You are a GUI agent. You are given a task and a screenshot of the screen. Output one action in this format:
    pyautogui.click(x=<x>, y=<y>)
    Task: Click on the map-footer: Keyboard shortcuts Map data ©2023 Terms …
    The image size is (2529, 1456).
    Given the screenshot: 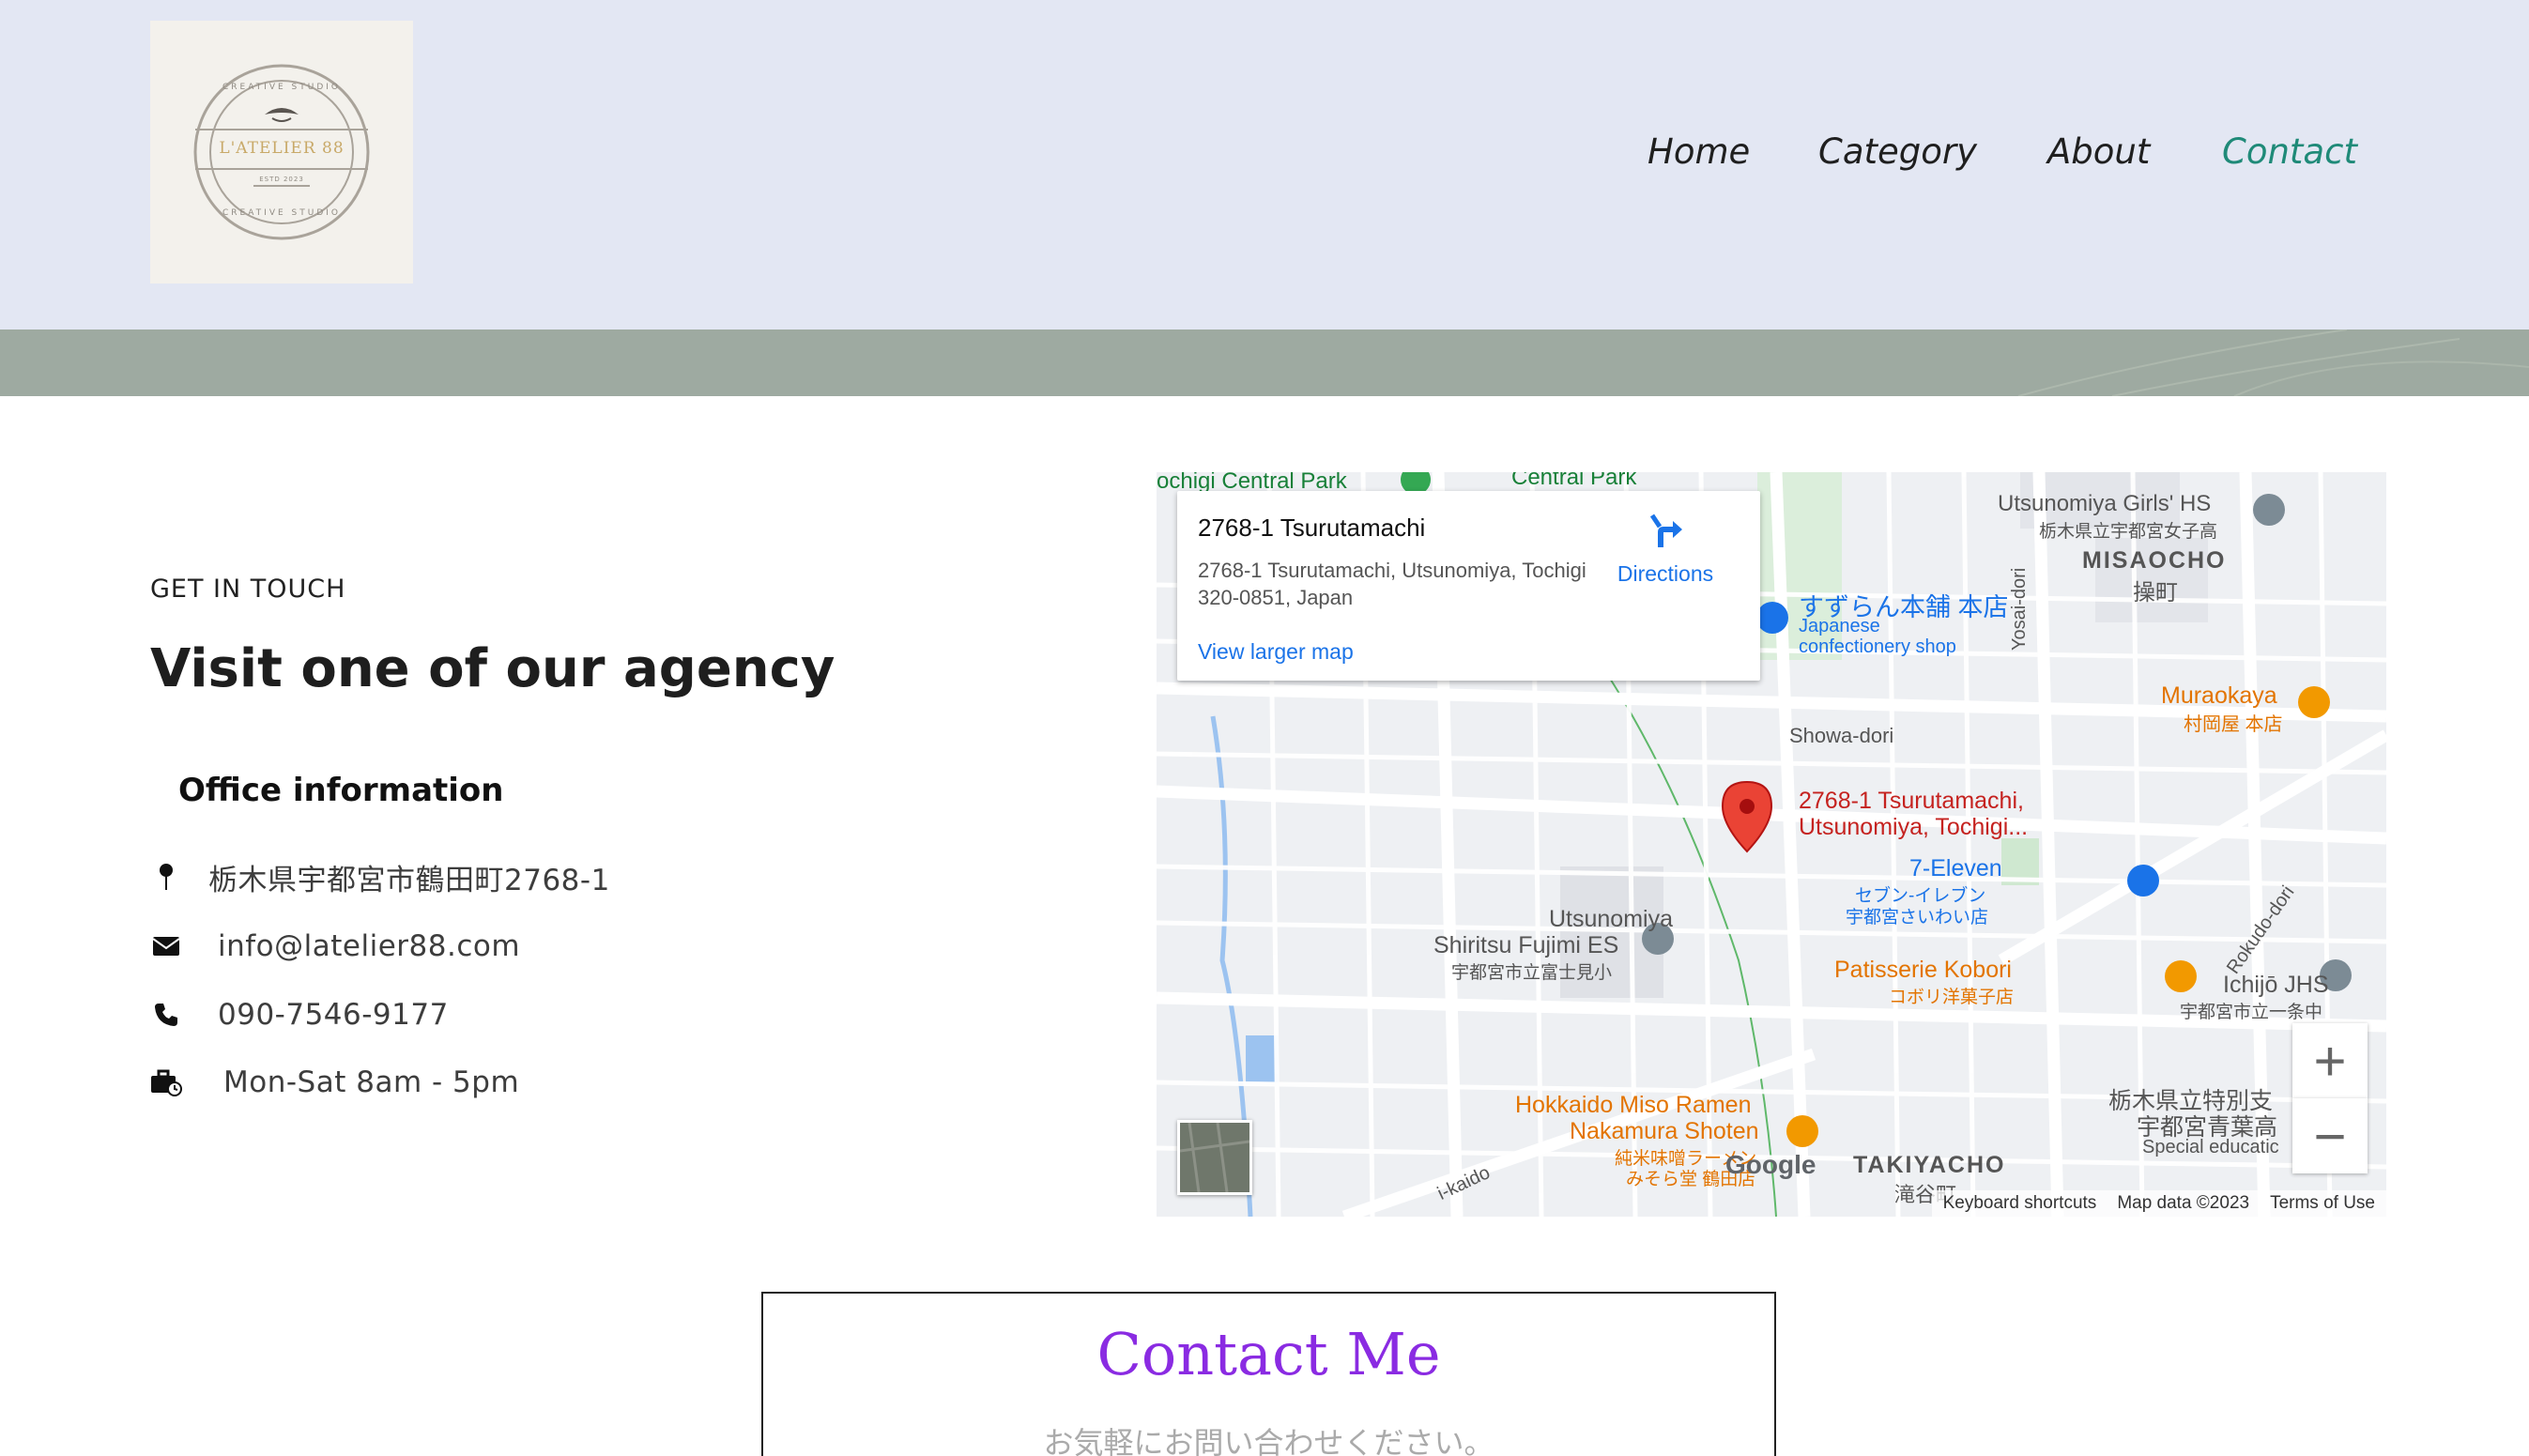 What is the action you would take?
    pyautogui.click(x=2158, y=1203)
    